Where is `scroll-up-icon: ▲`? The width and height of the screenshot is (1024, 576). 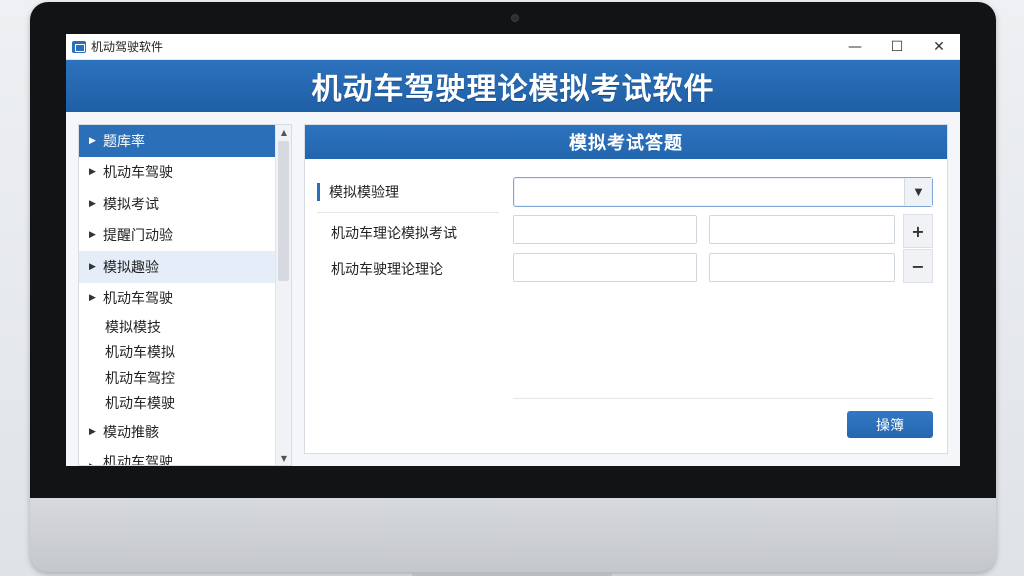 scroll-up-icon: ▲ is located at coordinates (283, 132).